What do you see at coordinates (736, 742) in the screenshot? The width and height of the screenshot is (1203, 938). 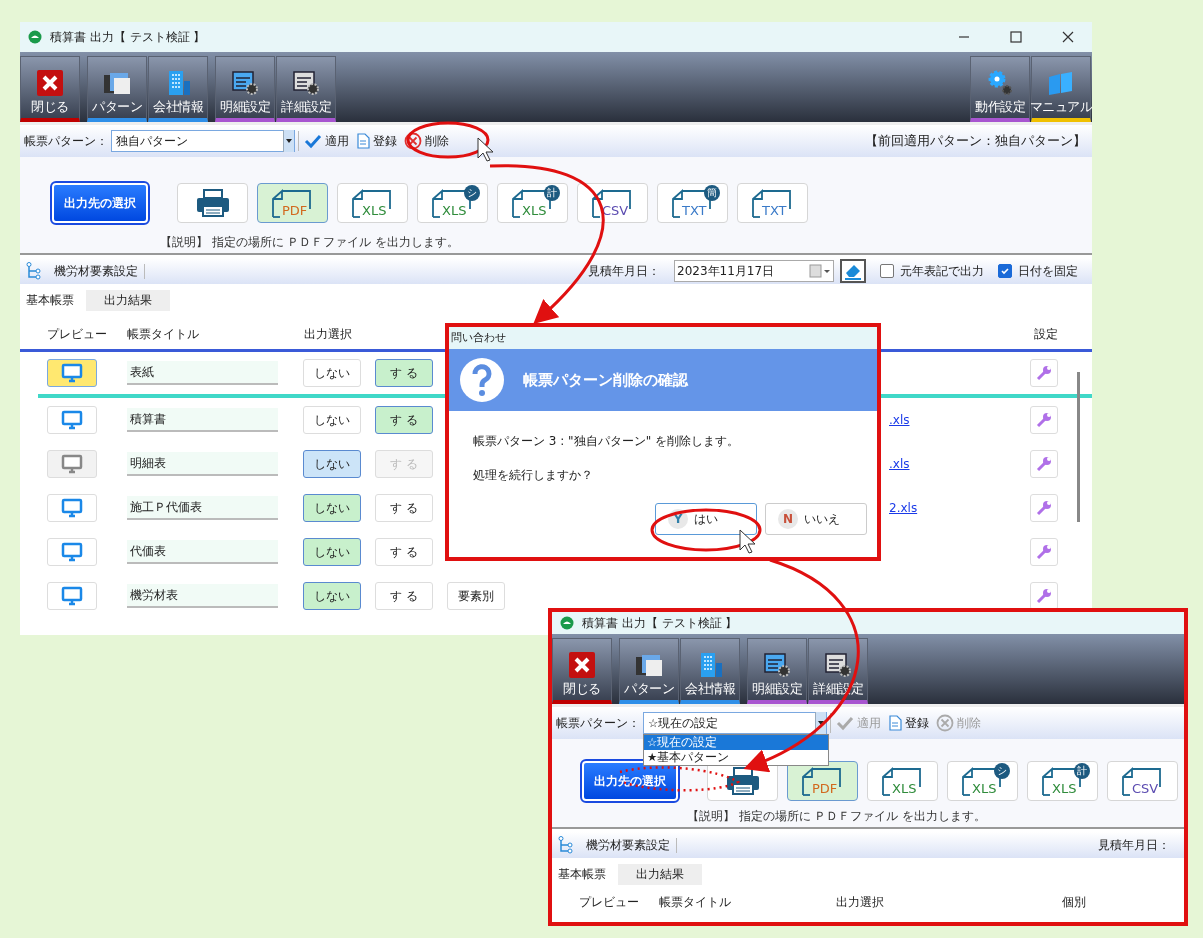 I see `dropdown-option: ☆現在の設定` at bounding box center [736, 742].